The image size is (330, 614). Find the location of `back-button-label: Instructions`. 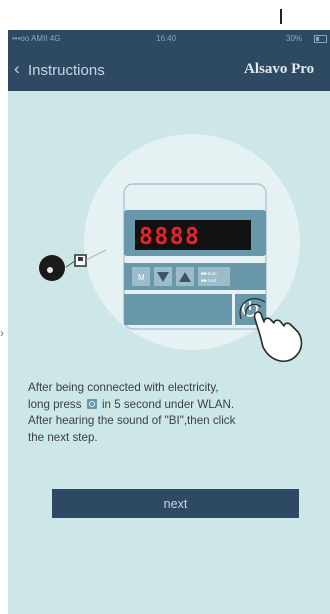

back-button-label: Instructions is located at coordinates (66, 70).